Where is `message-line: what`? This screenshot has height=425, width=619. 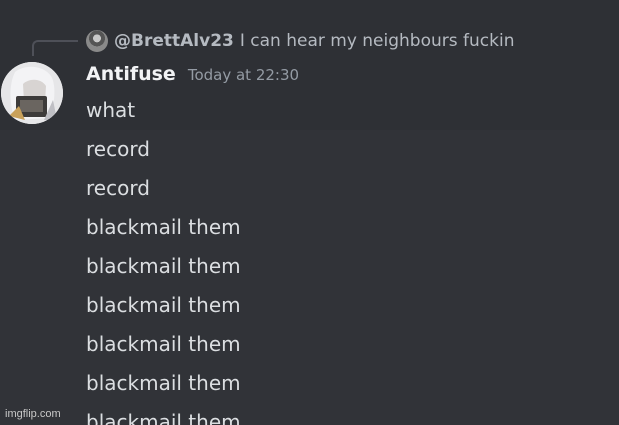
message-line: what is located at coordinates (111, 110).